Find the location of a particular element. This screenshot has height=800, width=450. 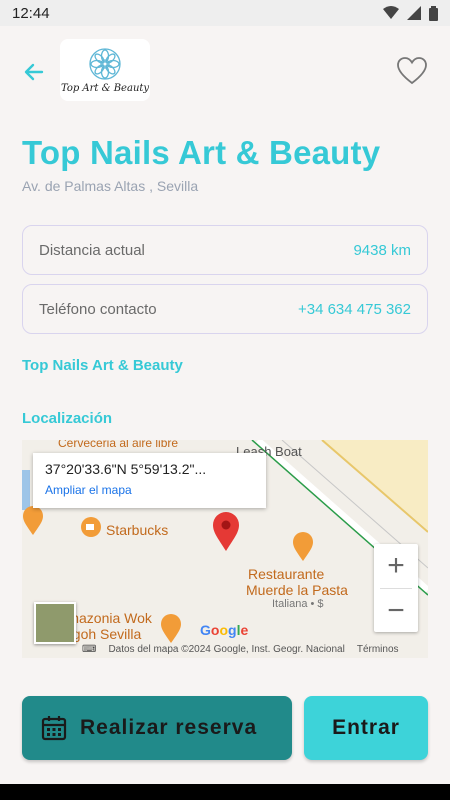

distance-card: Distancia actual 9438 km is located at coordinates (225, 250).